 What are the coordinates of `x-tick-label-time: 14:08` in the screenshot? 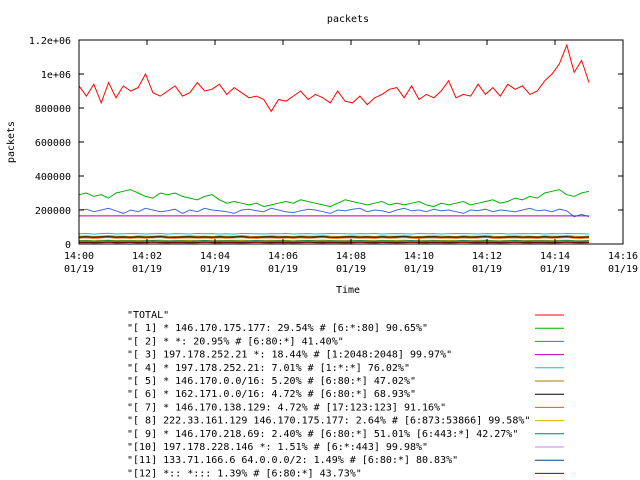 It's located at (351, 256).